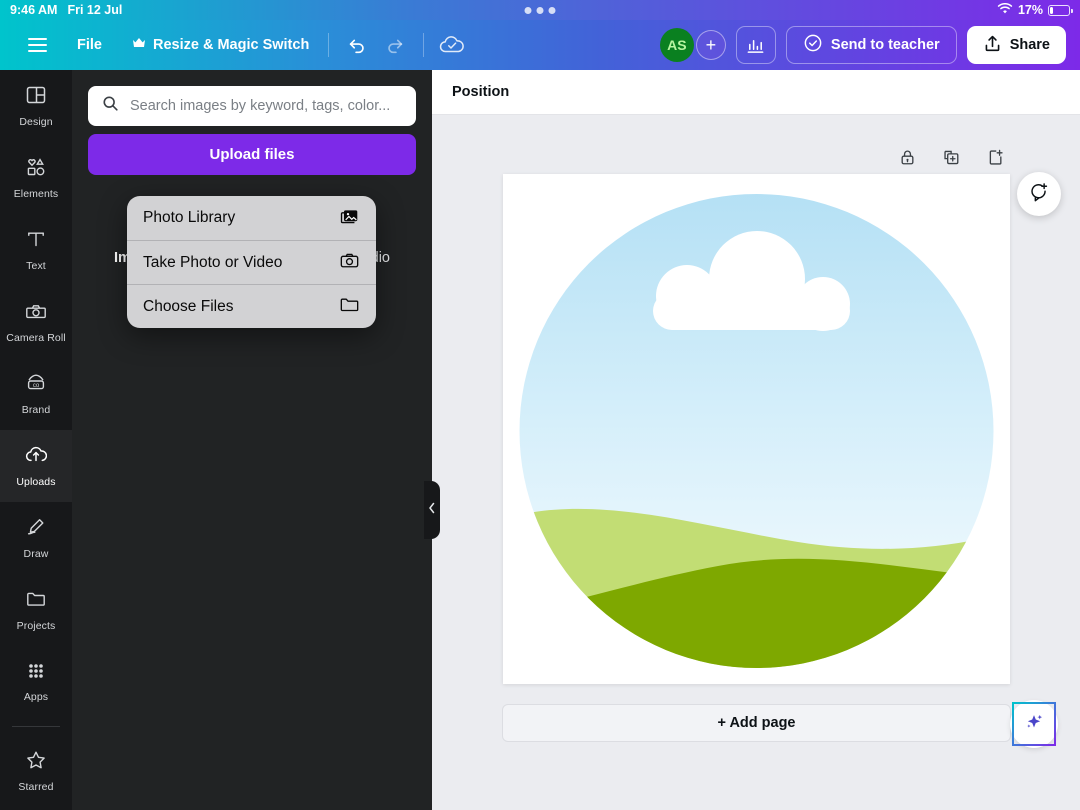 This screenshot has height=810, width=1080. I want to click on sidebar-item-elements: Elements, so click(36, 178).